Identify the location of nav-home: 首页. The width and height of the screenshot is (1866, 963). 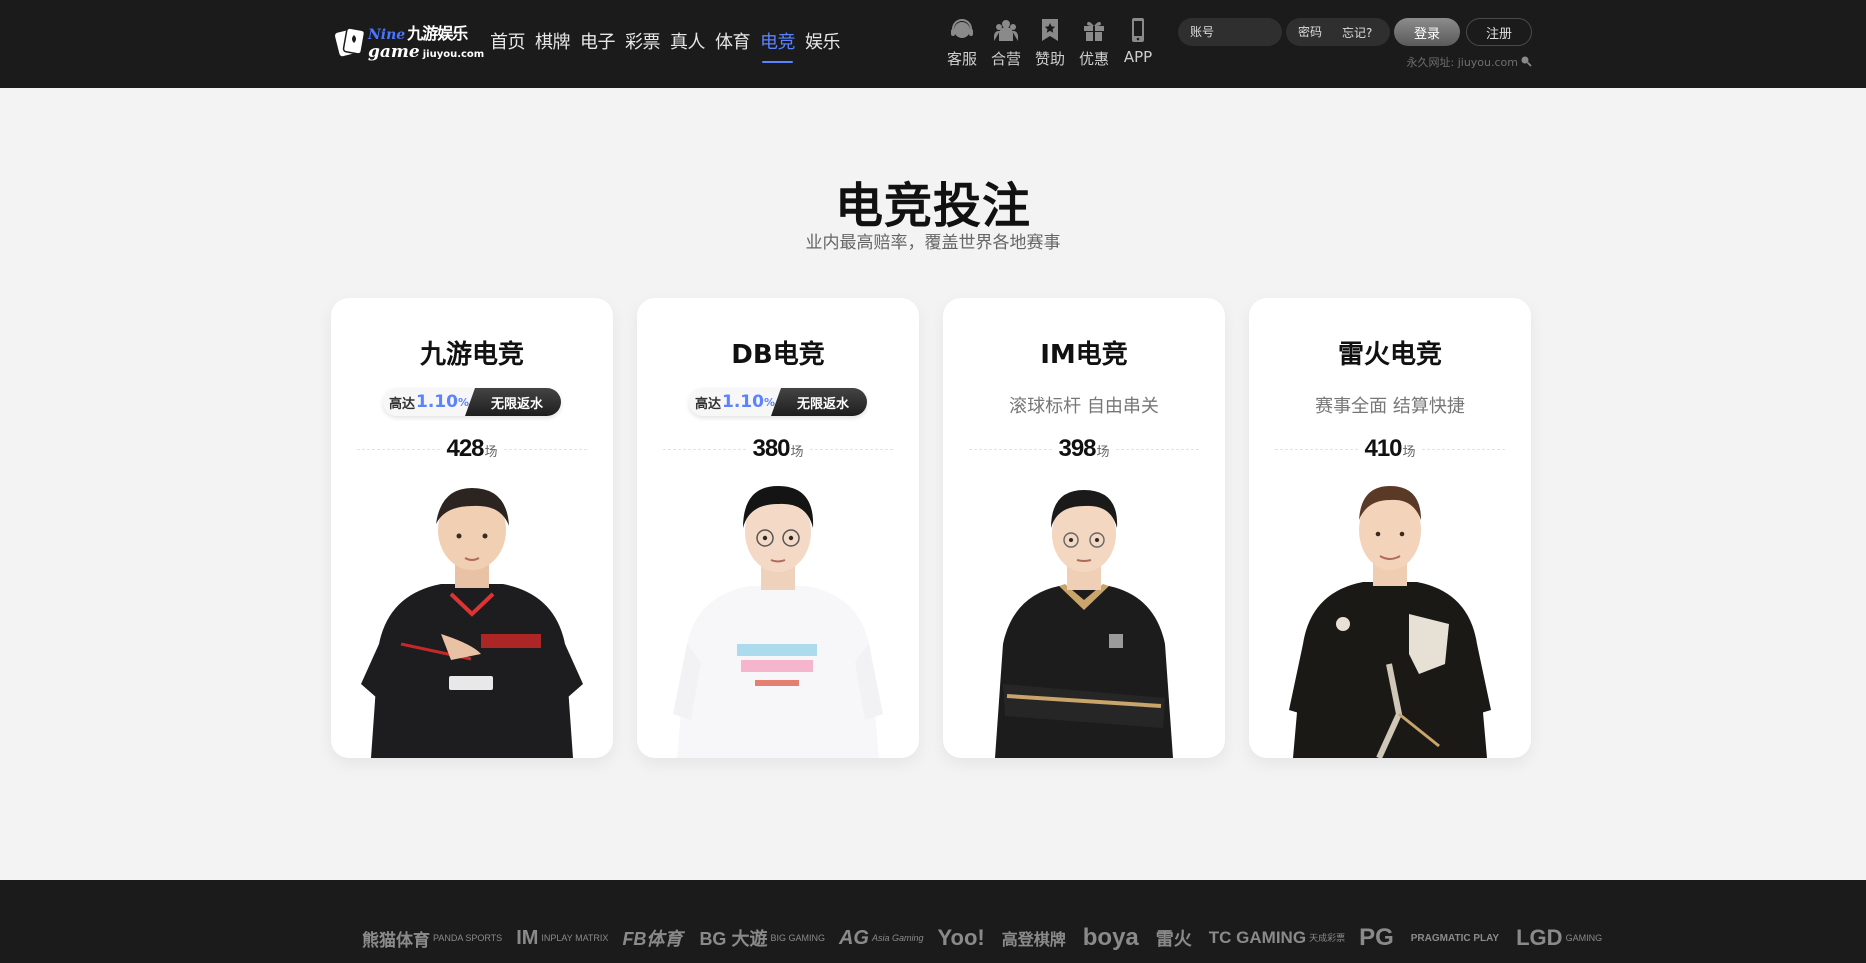
(508, 44).